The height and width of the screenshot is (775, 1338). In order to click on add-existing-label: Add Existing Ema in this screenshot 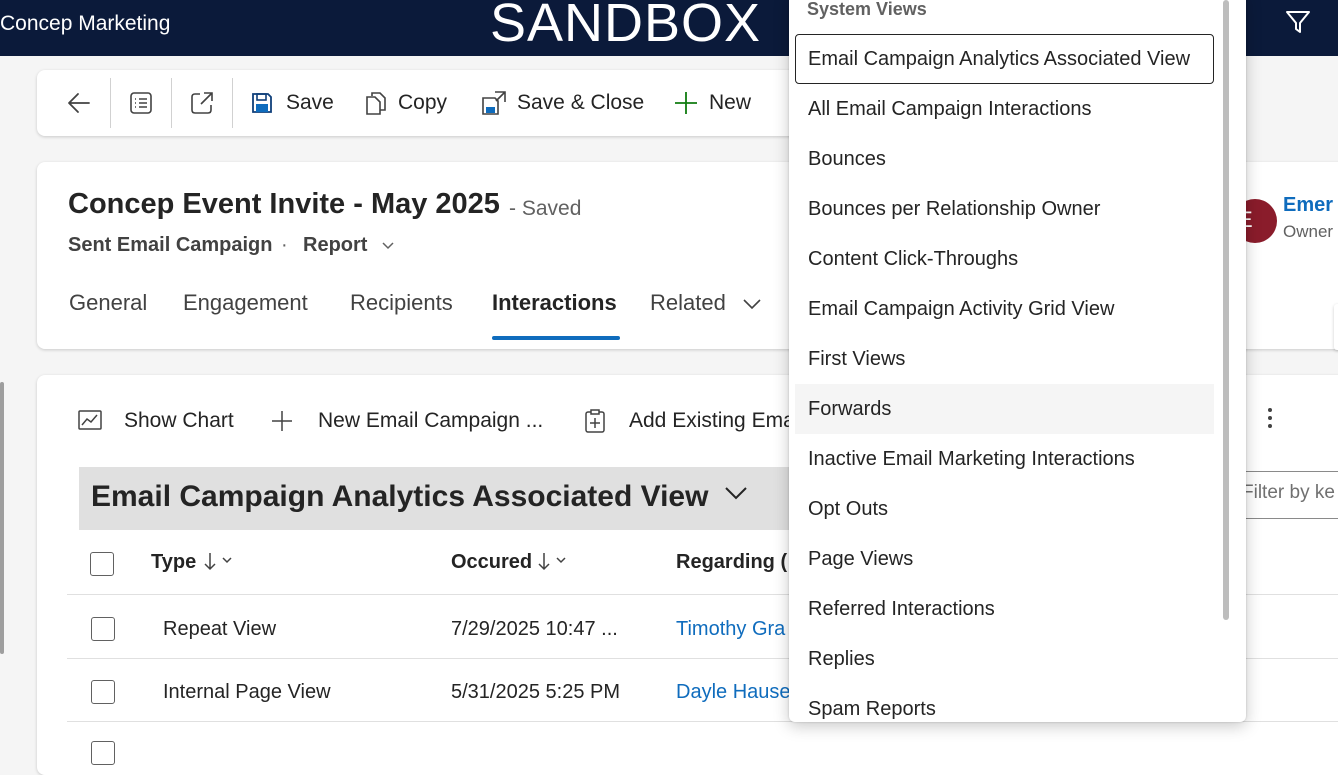, I will do `click(712, 420)`.